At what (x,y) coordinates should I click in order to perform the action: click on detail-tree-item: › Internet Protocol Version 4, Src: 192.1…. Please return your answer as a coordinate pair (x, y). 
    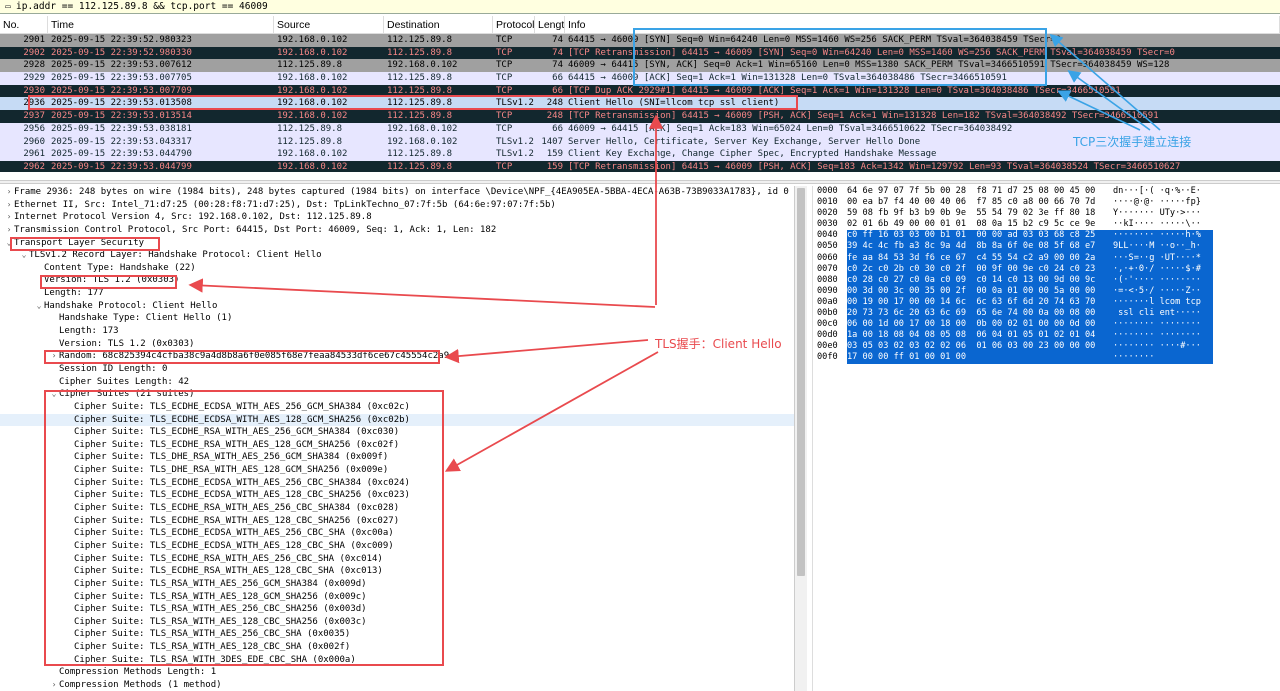
    Looking at the image, I should click on (397, 217).